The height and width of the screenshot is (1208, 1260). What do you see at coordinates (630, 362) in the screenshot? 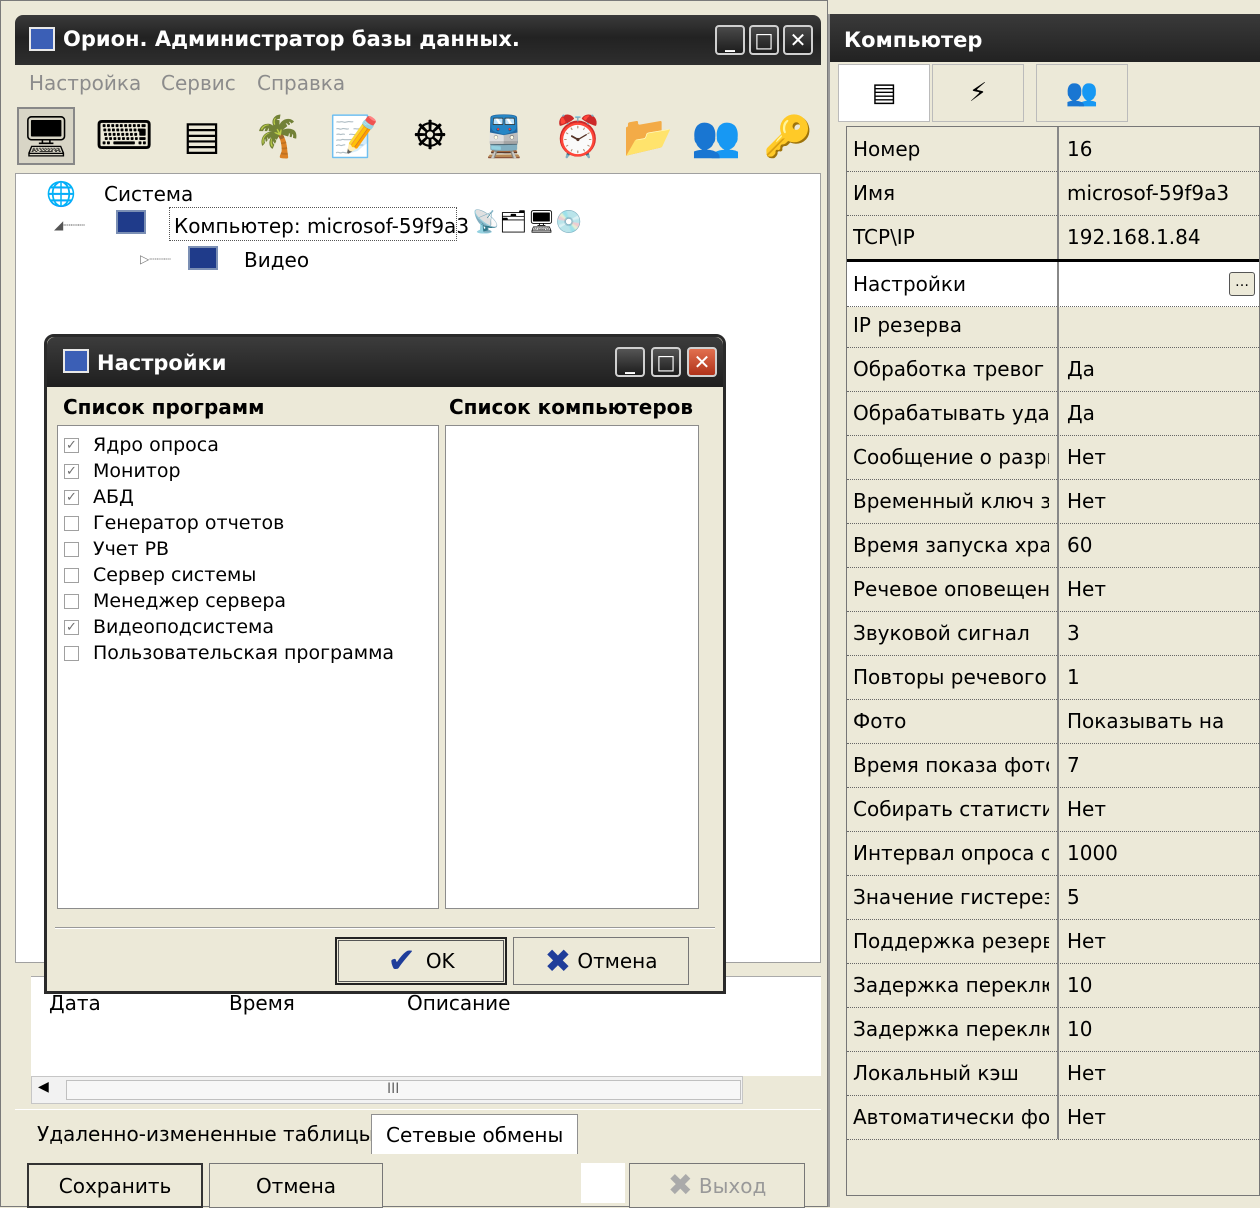
I see `dialog-minimize-icon: _` at bounding box center [630, 362].